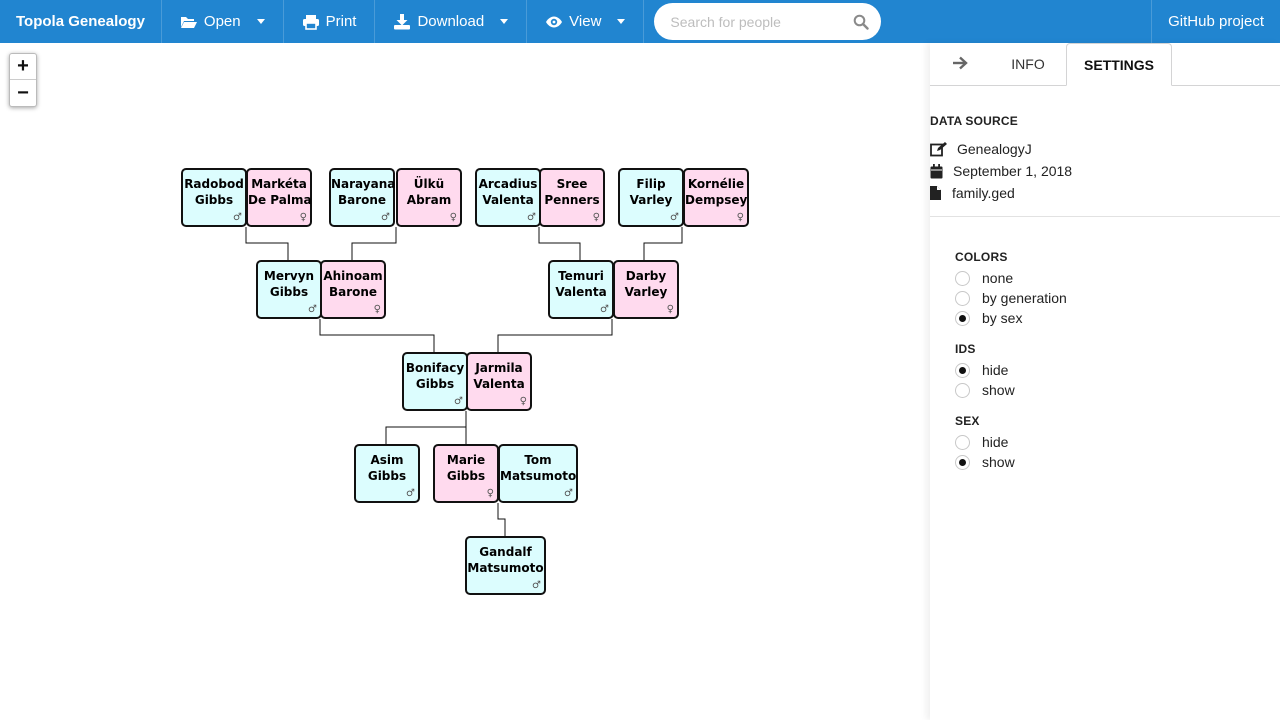 This screenshot has height=720, width=1280. What do you see at coordinates (1117, 462) in the screenshot?
I see `radio-sex-show: show` at bounding box center [1117, 462].